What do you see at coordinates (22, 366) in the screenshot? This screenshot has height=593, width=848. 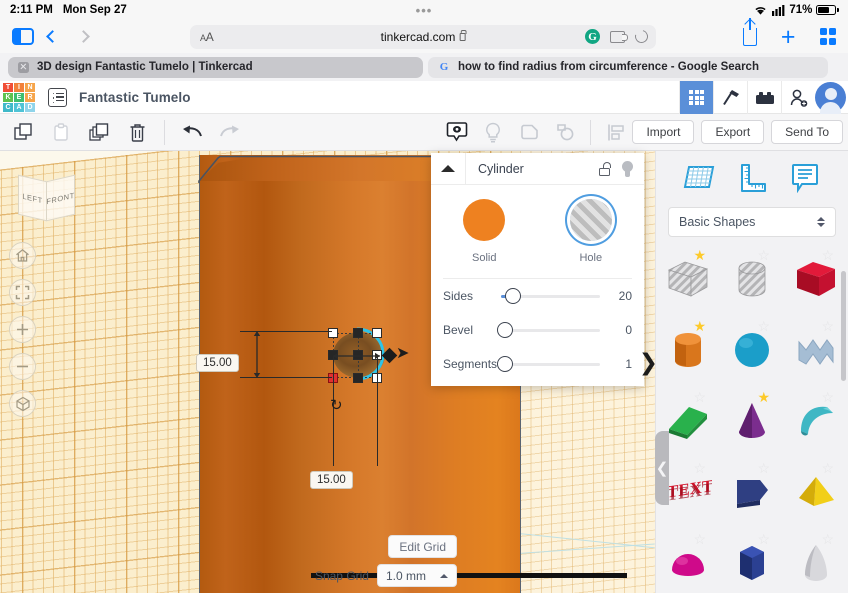 I see `zoom-out-button` at bounding box center [22, 366].